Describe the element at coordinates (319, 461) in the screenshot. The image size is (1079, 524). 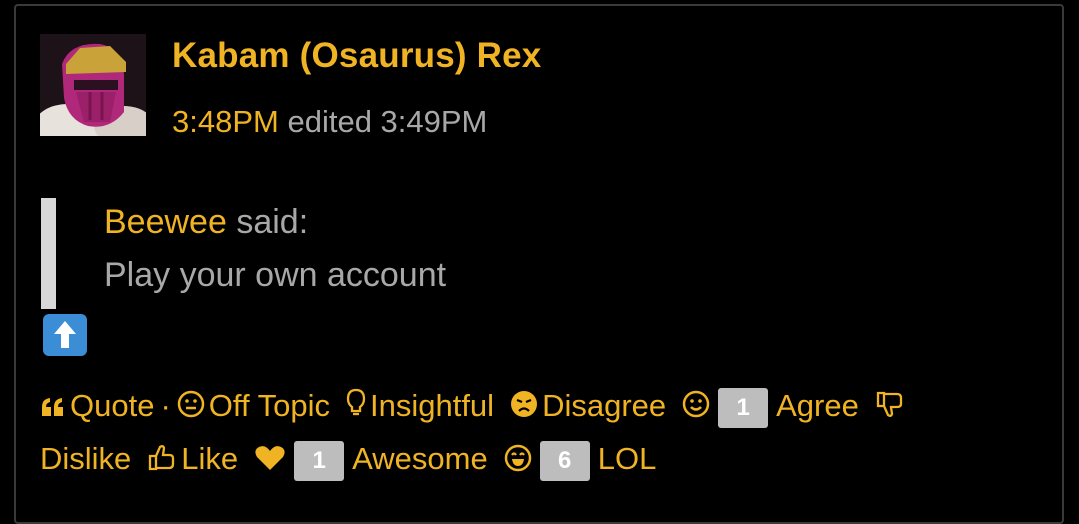
I see `awesome-count-badge: 1` at that location.